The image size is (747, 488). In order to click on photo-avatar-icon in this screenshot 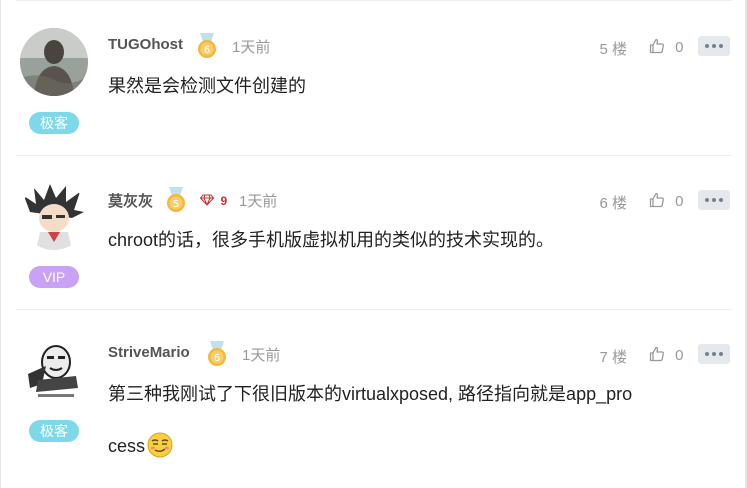, I will do `click(54, 62)`.